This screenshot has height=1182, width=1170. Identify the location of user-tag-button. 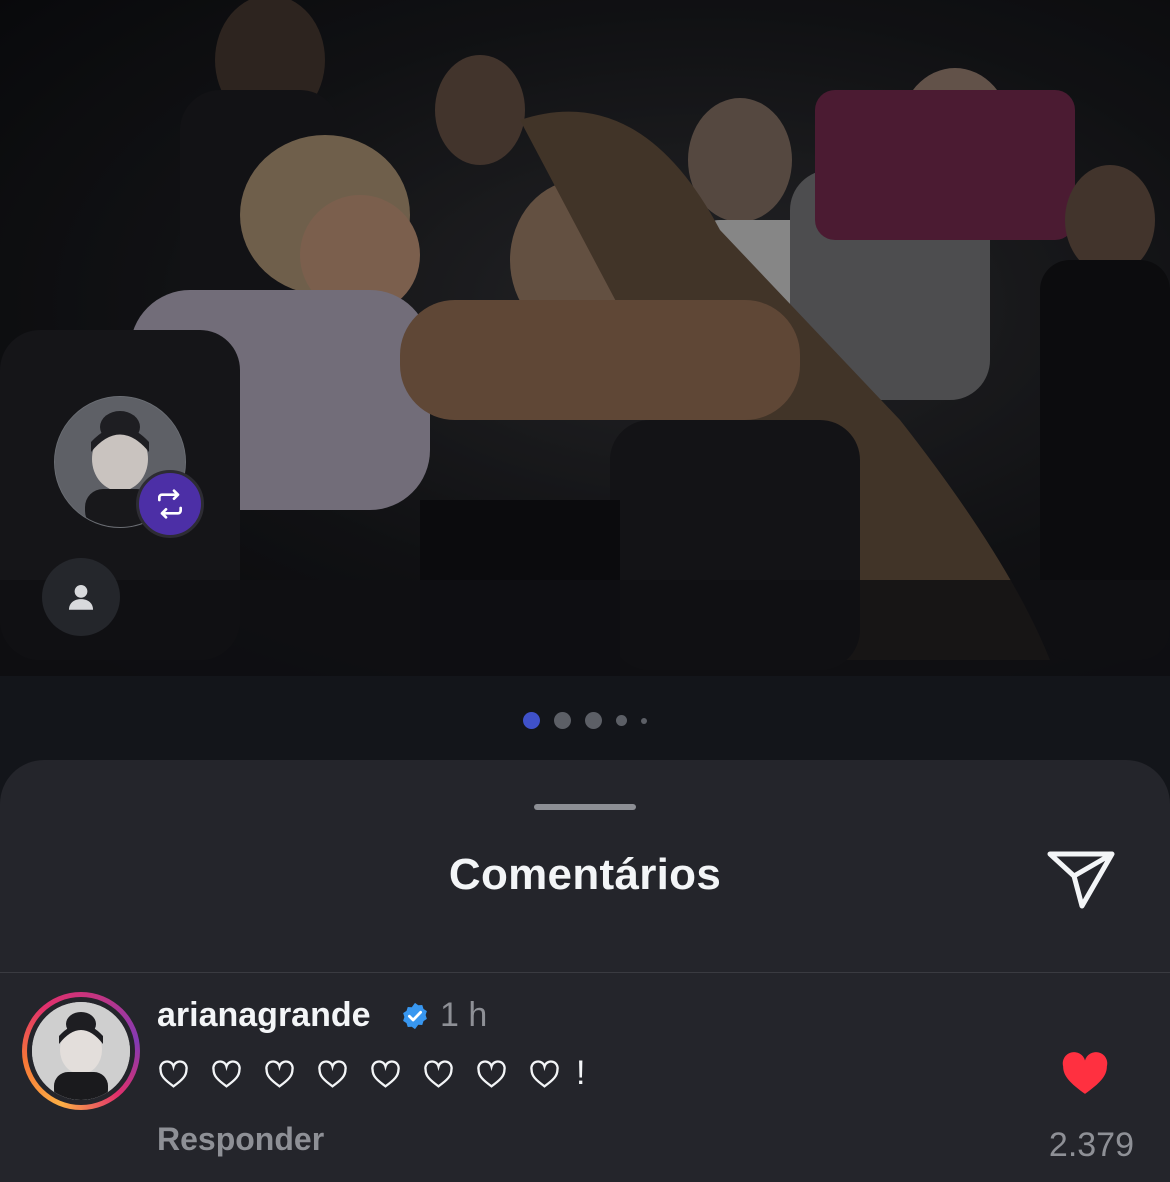
(81, 597).